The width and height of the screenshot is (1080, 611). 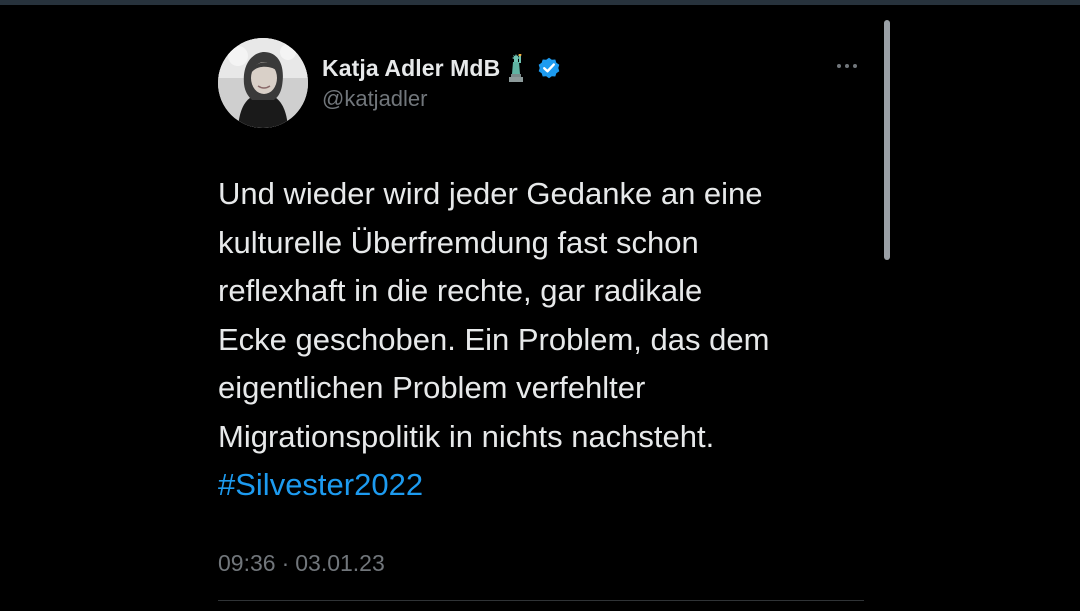 I want to click on more-options-button, so click(x=847, y=66).